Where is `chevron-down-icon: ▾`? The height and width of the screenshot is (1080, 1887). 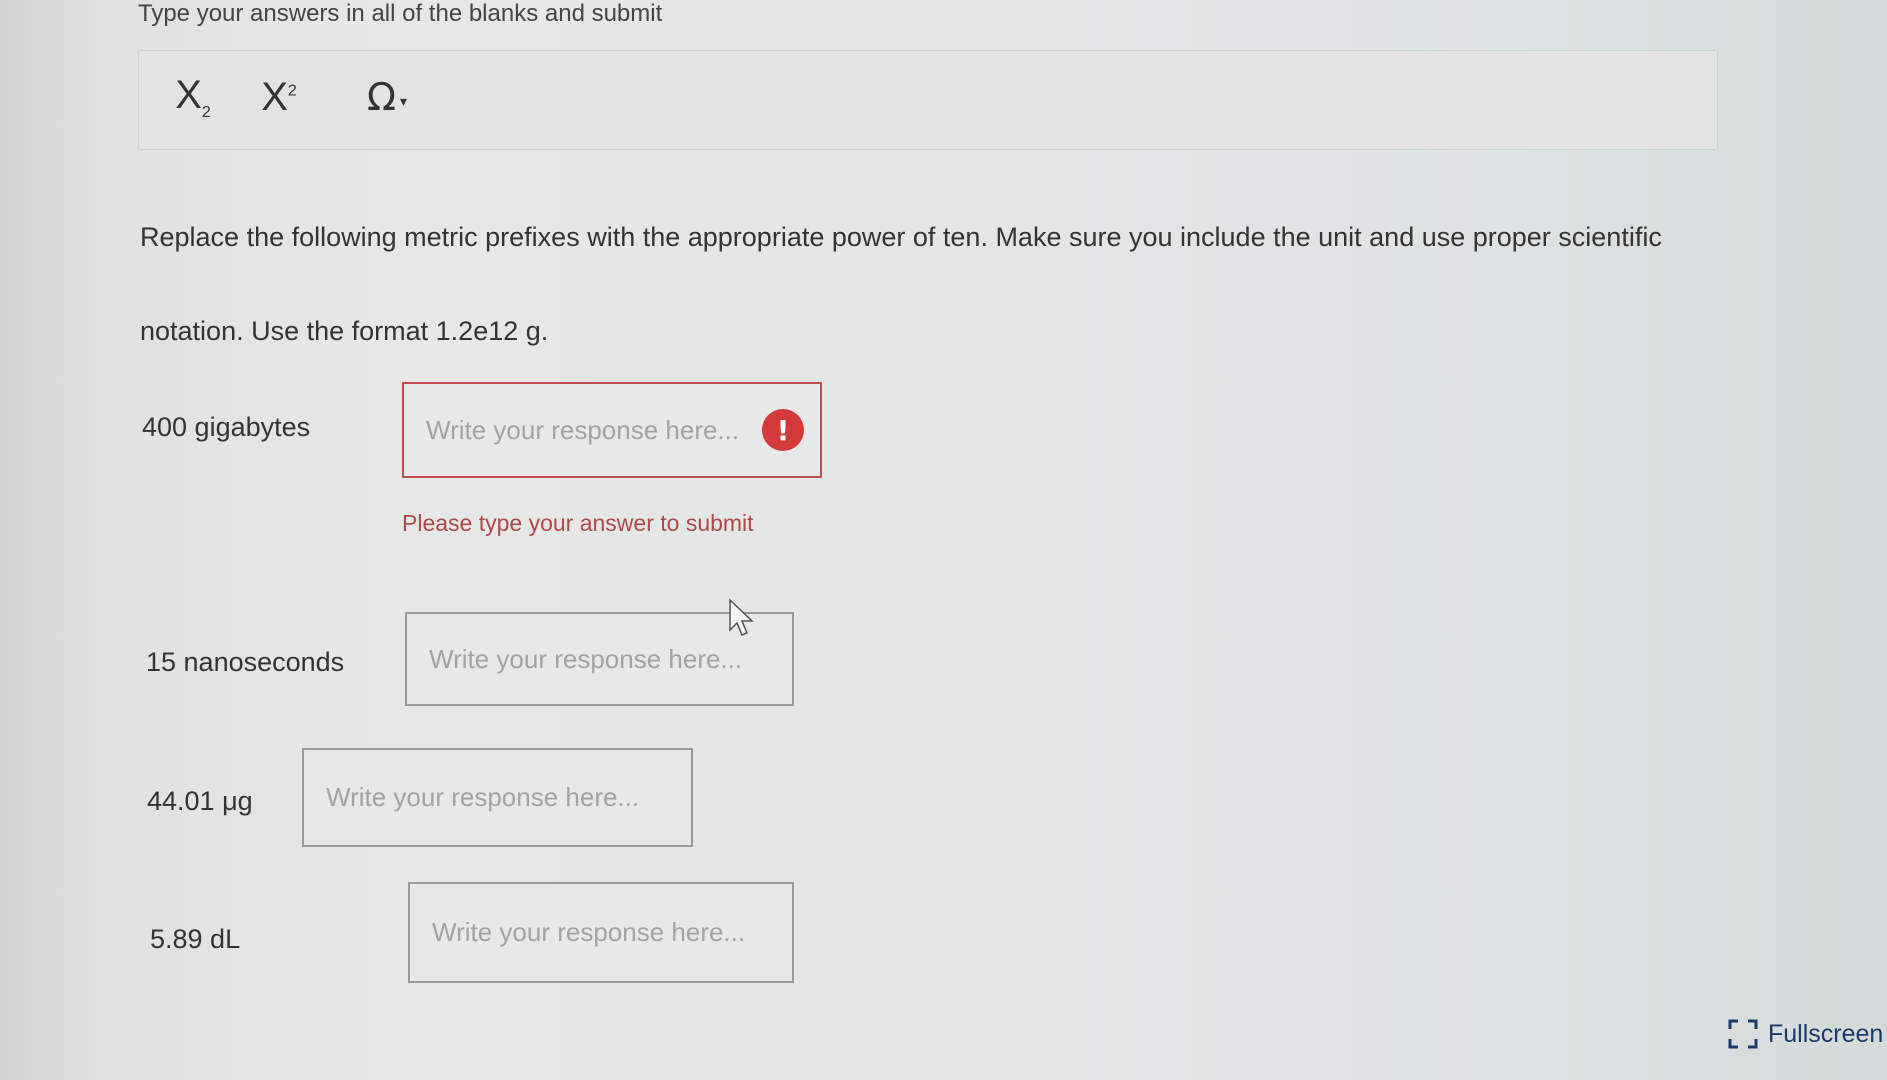 chevron-down-icon: ▾ is located at coordinates (404, 102).